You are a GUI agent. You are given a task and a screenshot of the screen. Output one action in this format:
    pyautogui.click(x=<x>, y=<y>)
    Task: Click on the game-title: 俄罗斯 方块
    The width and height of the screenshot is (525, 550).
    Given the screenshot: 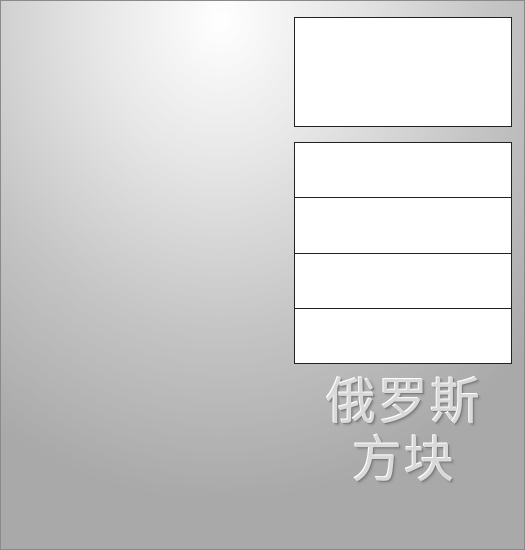 What is the action you would take?
    pyautogui.click(x=404, y=431)
    